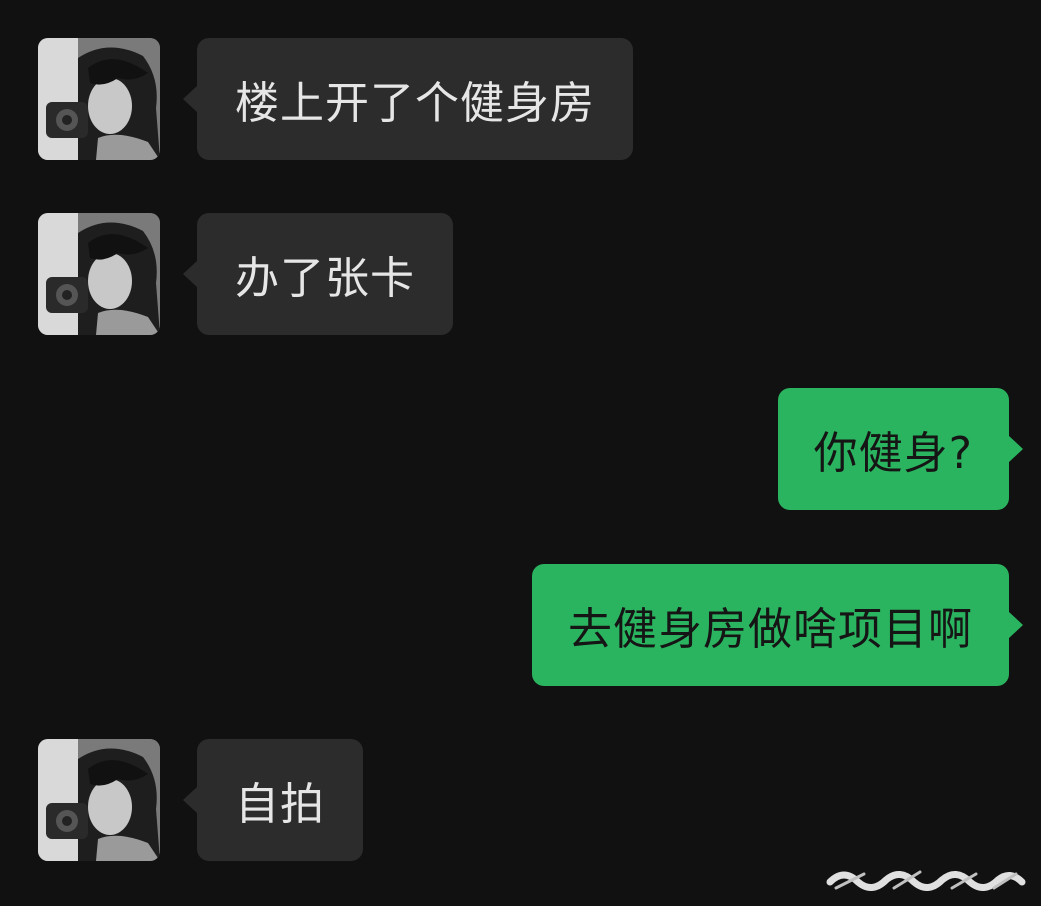 The image size is (1041, 906). Describe the element at coordinates (926, 880) in the screenshot. I see `watermark-logo-icon` at that location.